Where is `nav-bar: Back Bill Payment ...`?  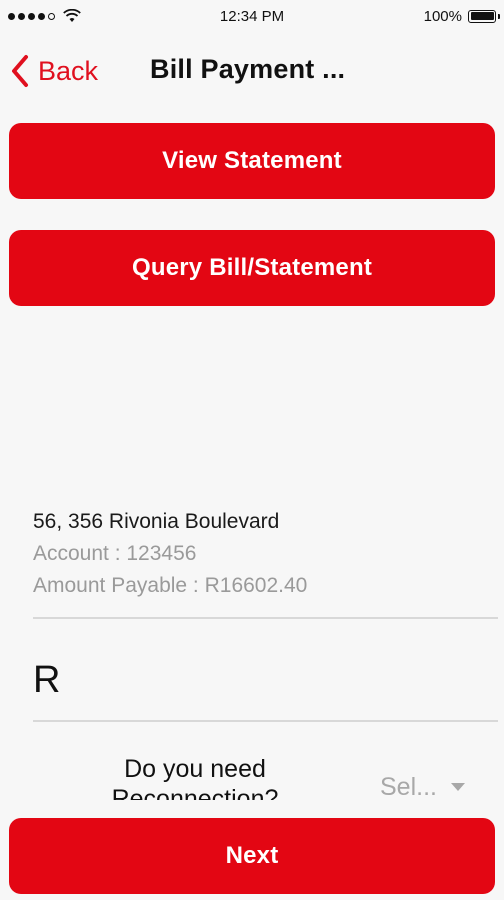 nav-bar: Back Bill Payment ... is located at coordinates (252, 71).